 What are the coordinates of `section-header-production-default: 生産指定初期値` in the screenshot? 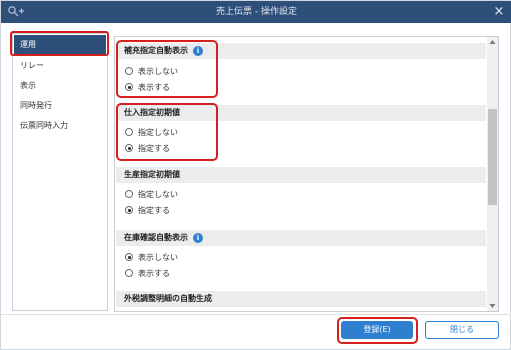 It's located at (301, 175).